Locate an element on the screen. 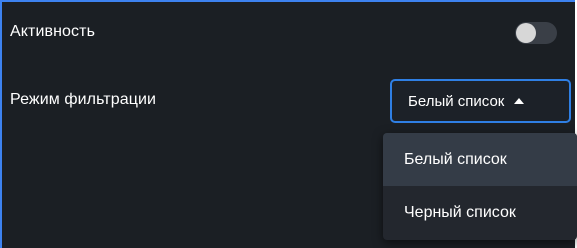 This screenshot has width=577, height=248. activity-toggle is located at coordinates (536, 33).